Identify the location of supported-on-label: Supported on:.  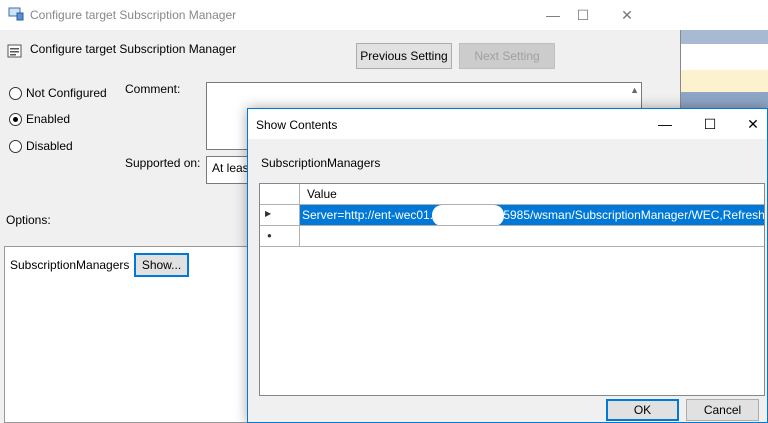
(163, 163).